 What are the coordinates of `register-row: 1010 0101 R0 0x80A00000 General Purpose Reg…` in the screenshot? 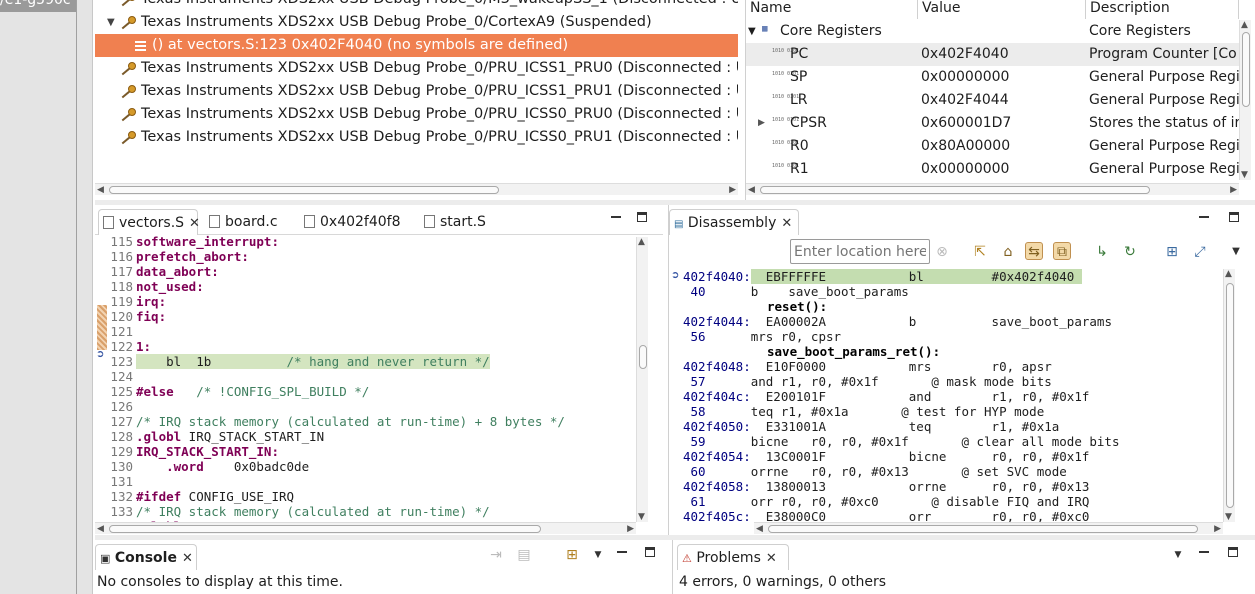 It's located at (992, 146).